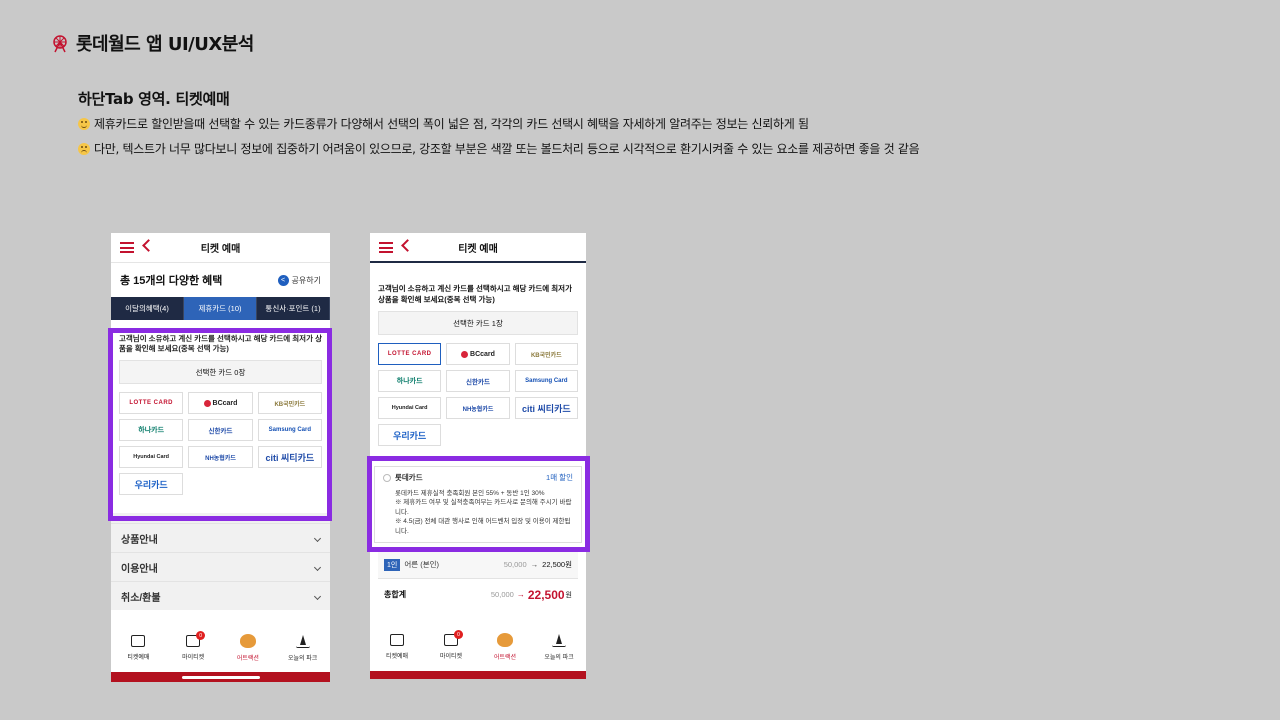 This screenshot has width=1280, height=720. I want to click on page-header: 롯데월드 앱 UI/UX분석, so click(152, 43).